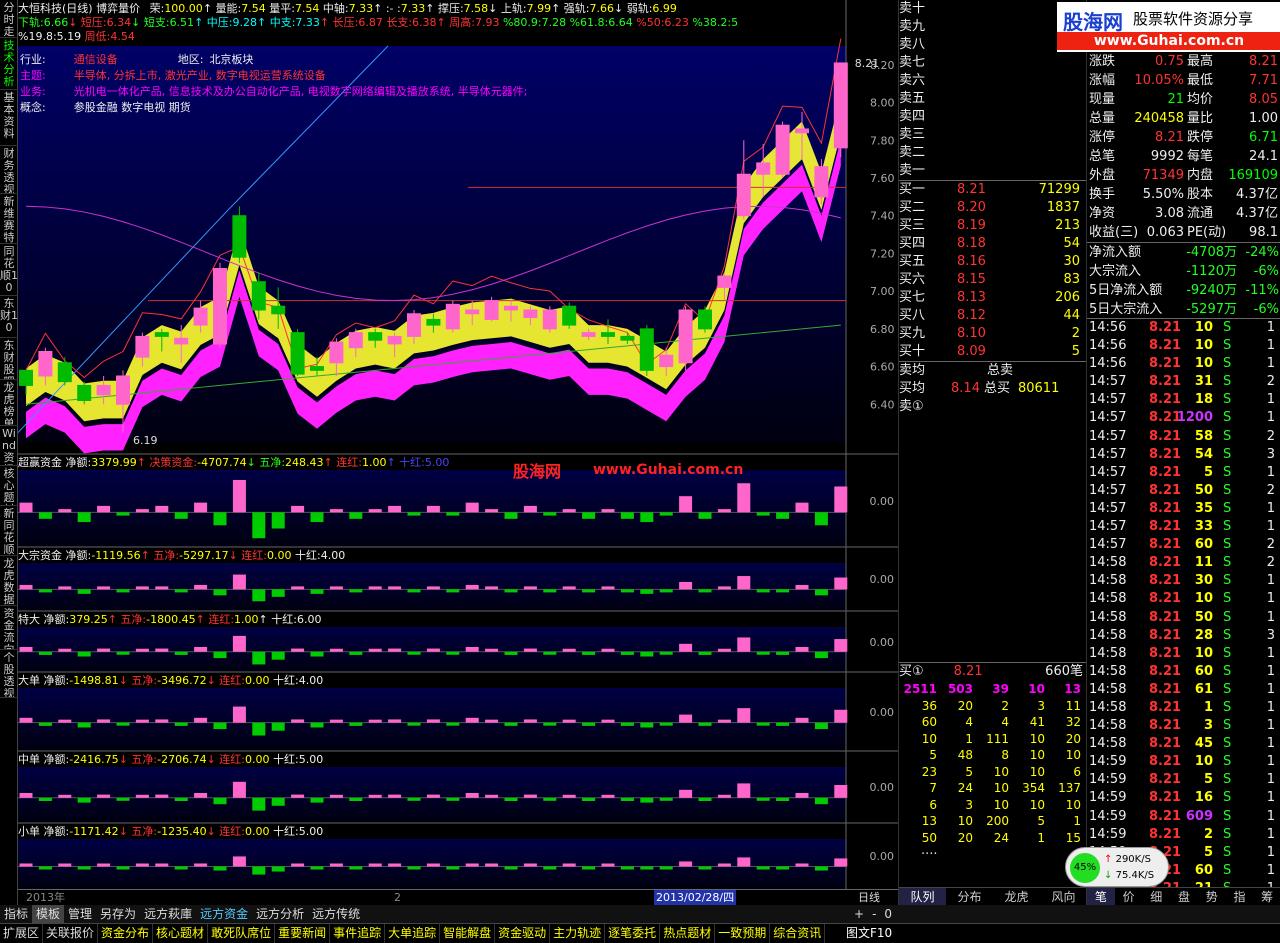 This screenshot has height=943, width=1280. What do you see at coordinates (992, 352) in the screenshot?
I see `buy-level-10: 买十 8.09 5` at bounding box center [992, 352].